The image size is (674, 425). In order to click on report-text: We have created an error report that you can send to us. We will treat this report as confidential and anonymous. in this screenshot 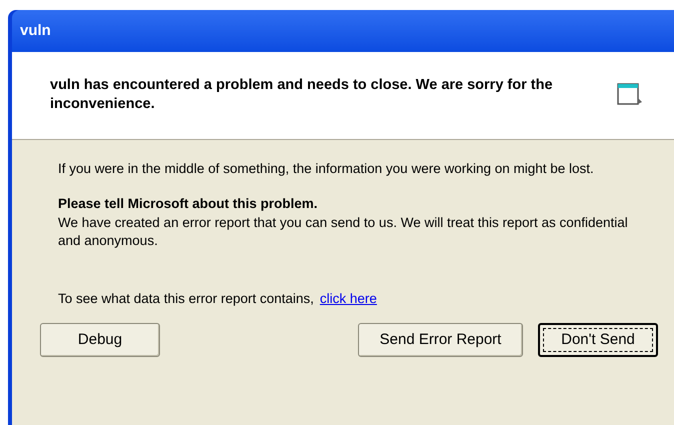, I will do `click(343, 232)`.